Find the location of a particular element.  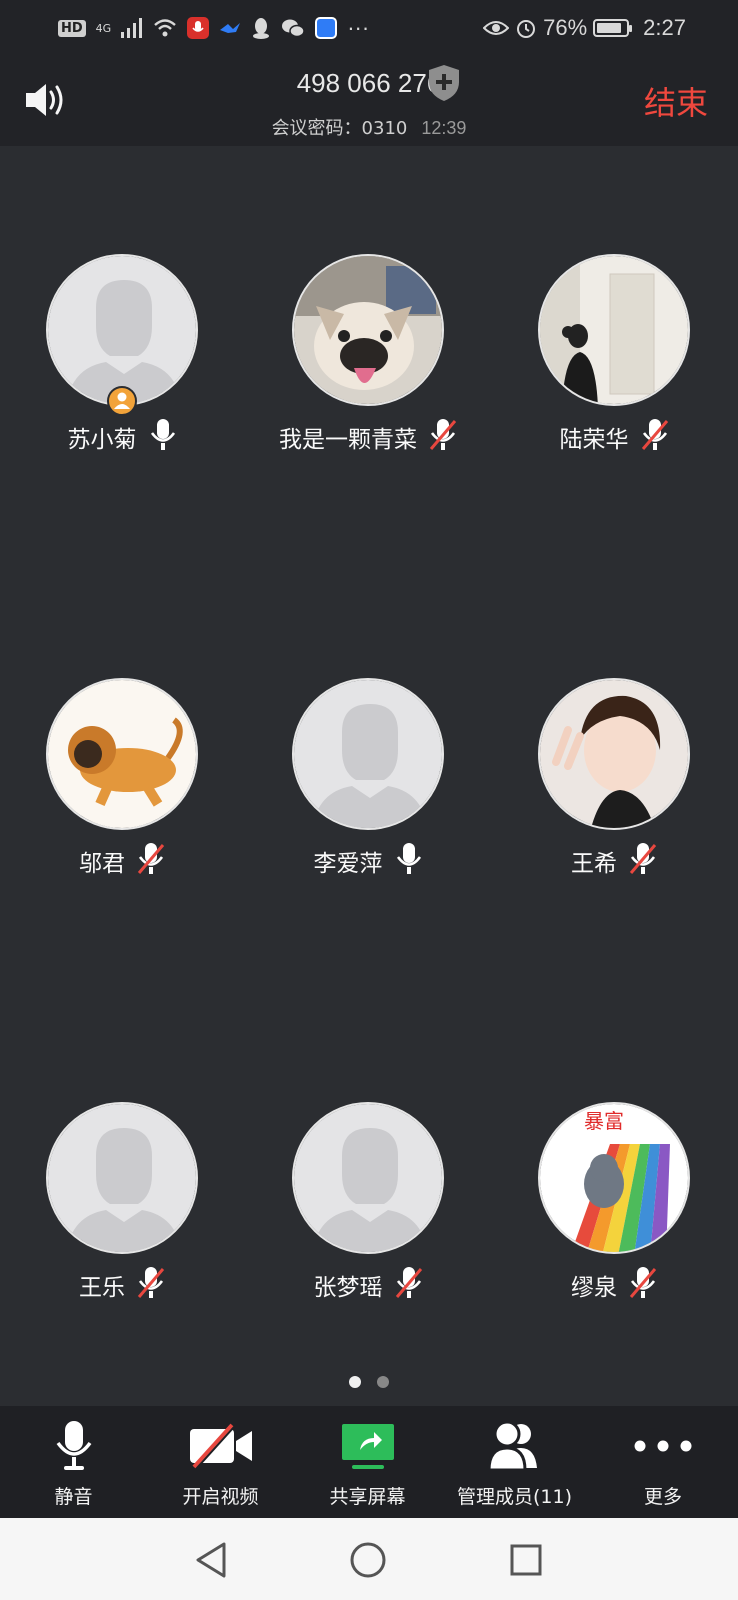

meeting-password: 会议密码：0310 is located at coordinates (339, 128).